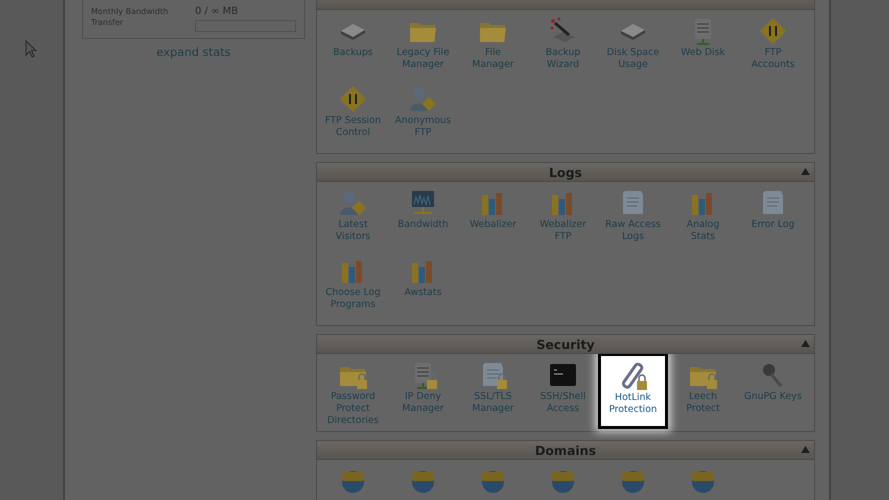 Image resolution: width=889 pixels, height=500 pixels. I want to click on section-title: Logs, so click(565, 172).